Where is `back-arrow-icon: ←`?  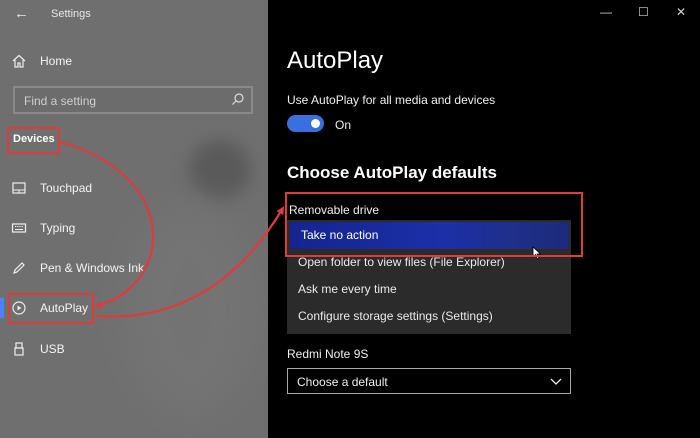 back-arrow-icon: ← is located at coordinates (21, 14).